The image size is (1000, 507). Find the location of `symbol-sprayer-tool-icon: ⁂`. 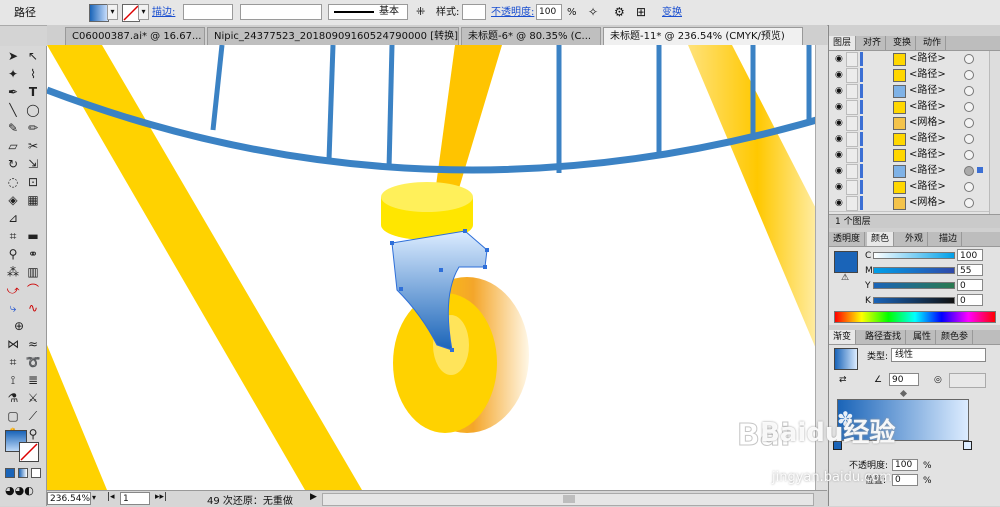

symbol-sprayer-tool-icon: ⁂ is located at coordinates (13, 272).